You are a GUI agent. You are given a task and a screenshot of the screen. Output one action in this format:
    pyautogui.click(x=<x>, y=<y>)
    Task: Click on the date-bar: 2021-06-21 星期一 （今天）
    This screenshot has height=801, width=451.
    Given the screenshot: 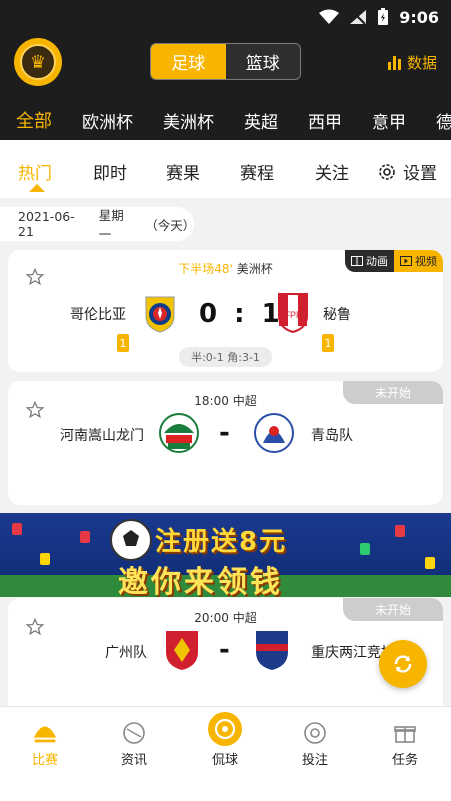 What is the action you would take?
    pyautogui.click(x=98, y=224)
    